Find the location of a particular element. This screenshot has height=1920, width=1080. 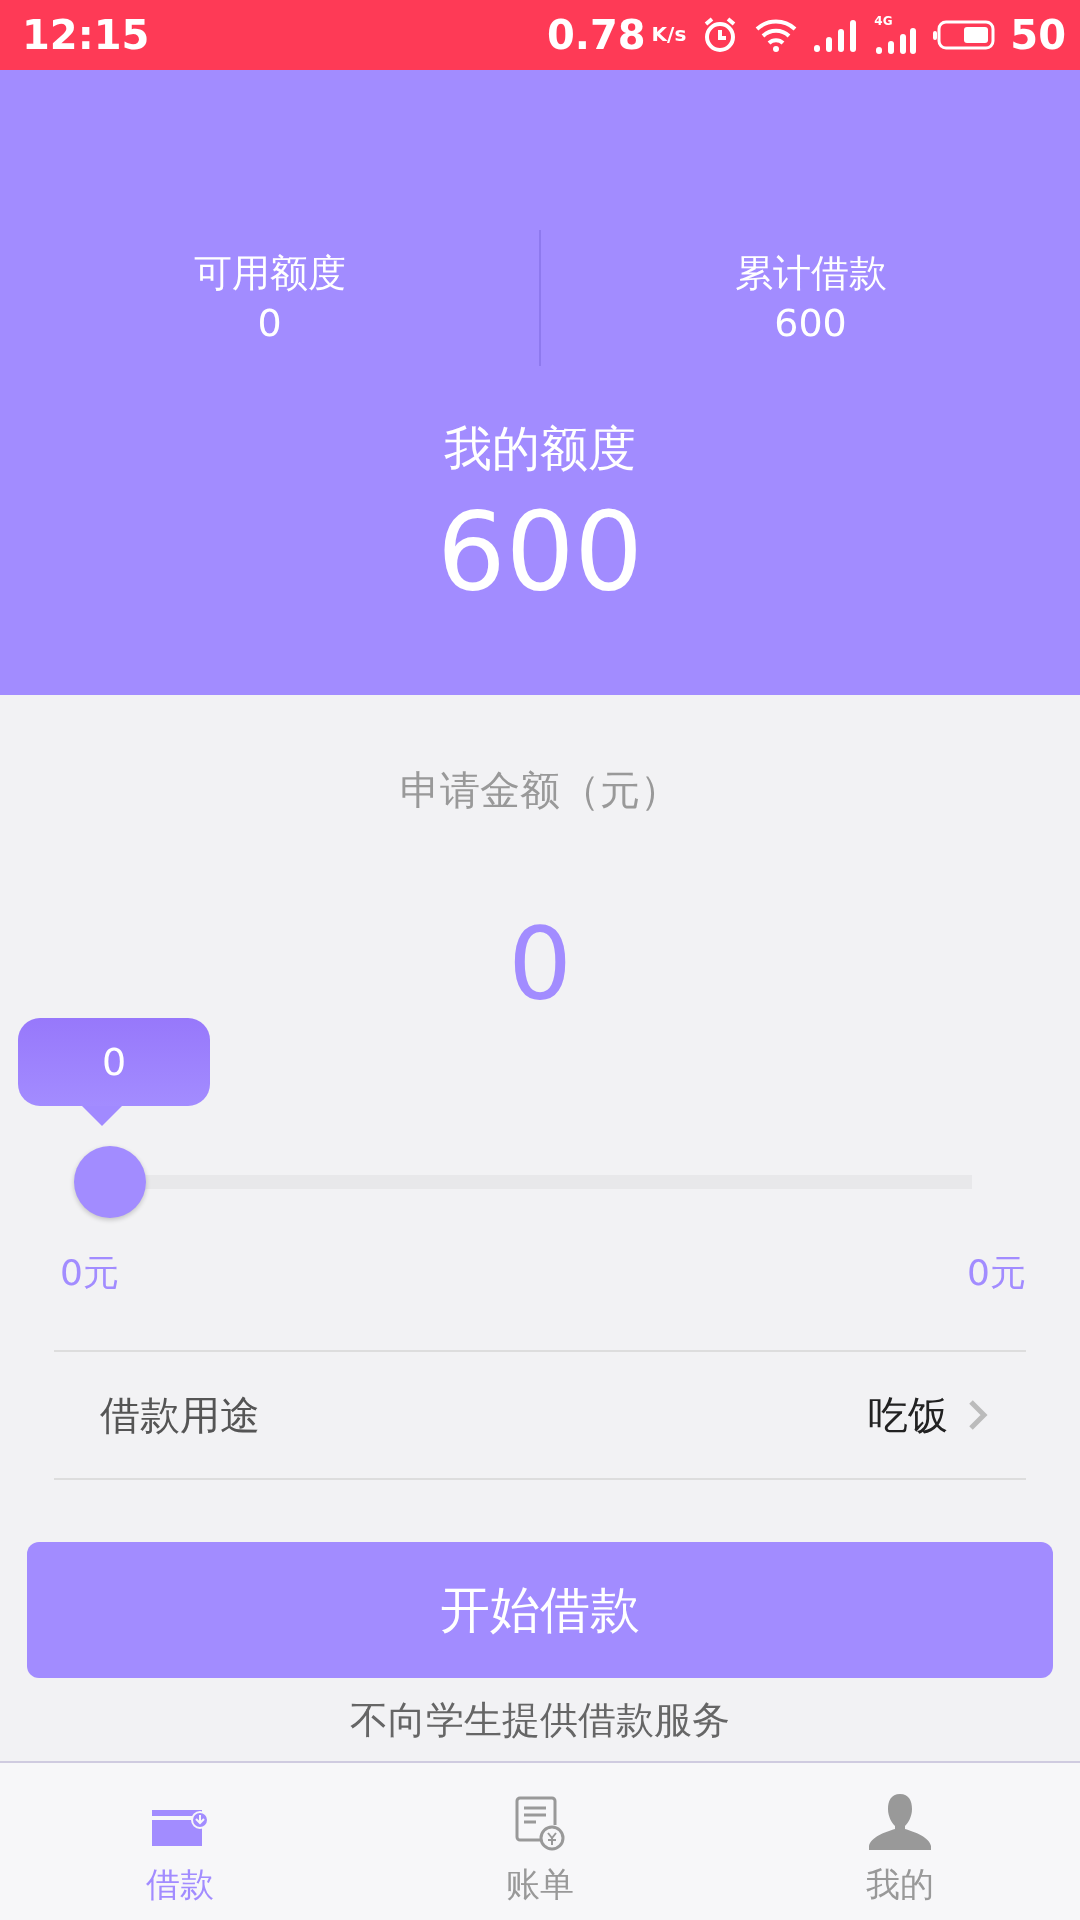

status-time: 12:15 is located at coordinates (86, 35).